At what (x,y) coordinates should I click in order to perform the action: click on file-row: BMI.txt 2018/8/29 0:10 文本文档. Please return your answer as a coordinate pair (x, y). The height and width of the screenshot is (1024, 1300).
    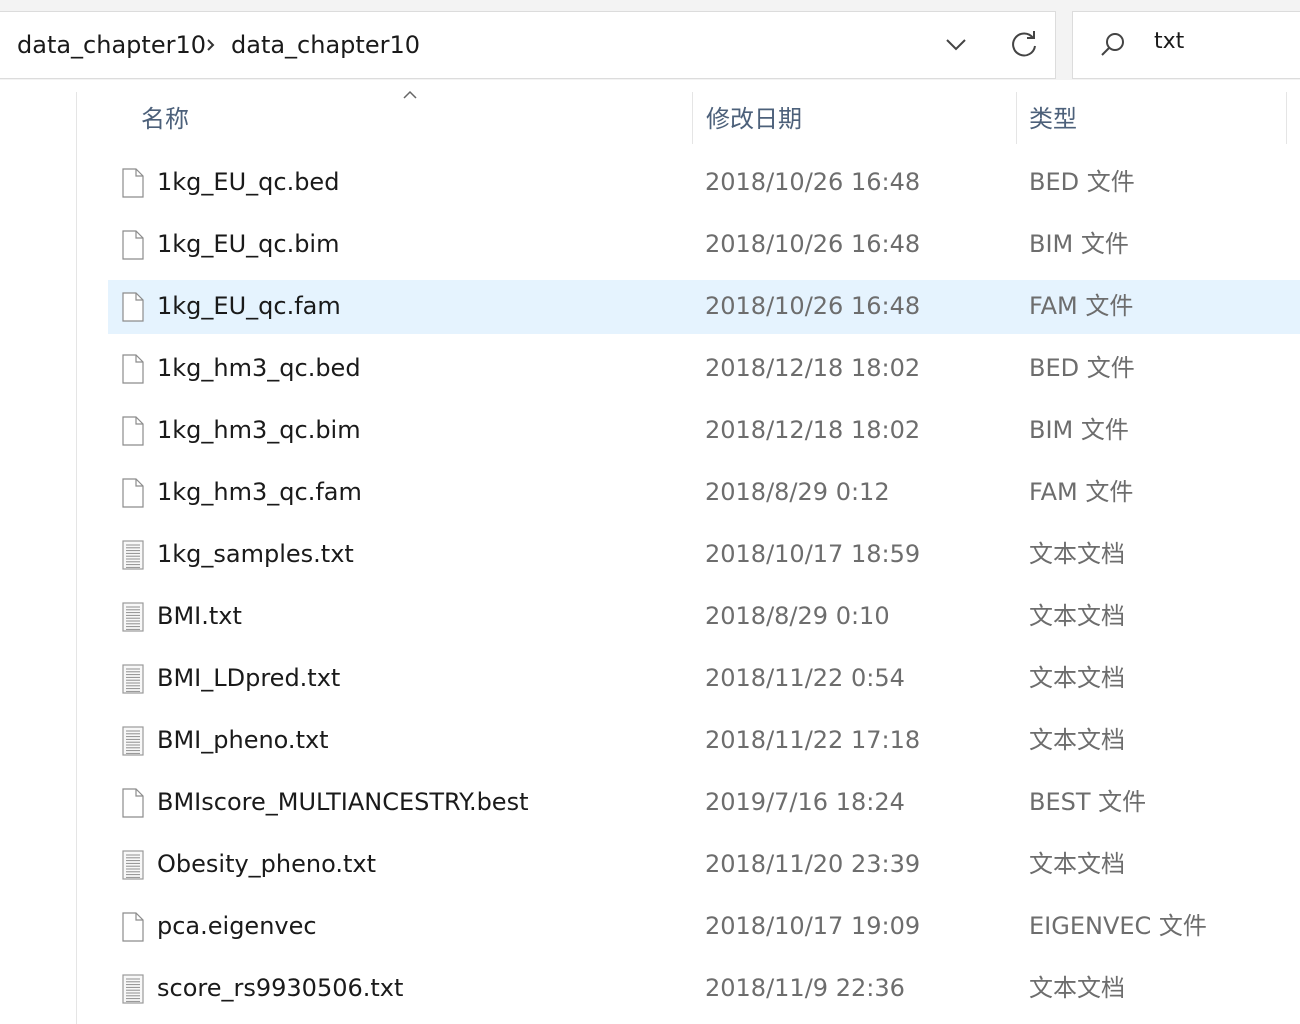
    Looking at the image, I should click on (704, 617).